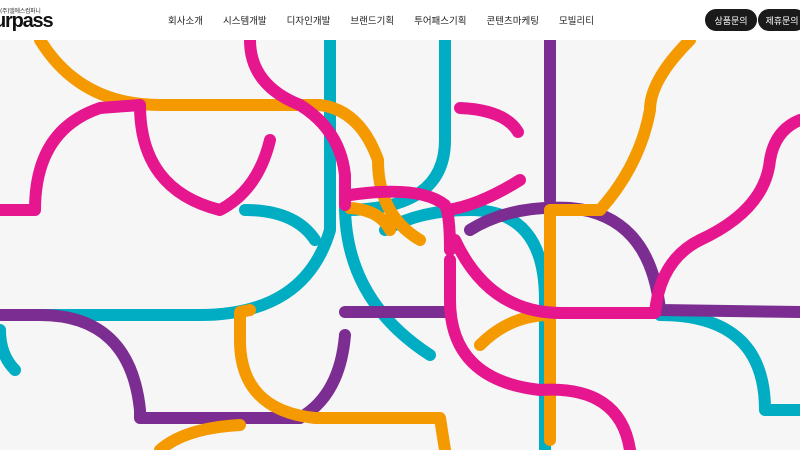 The width and height of the screenshot is (800, 450). What do you see at coordinates (513, 20) in the screenshot?
I see `nav-item-content-marketing: 콘텐츠마케팅` at bounding box center [513, 20].